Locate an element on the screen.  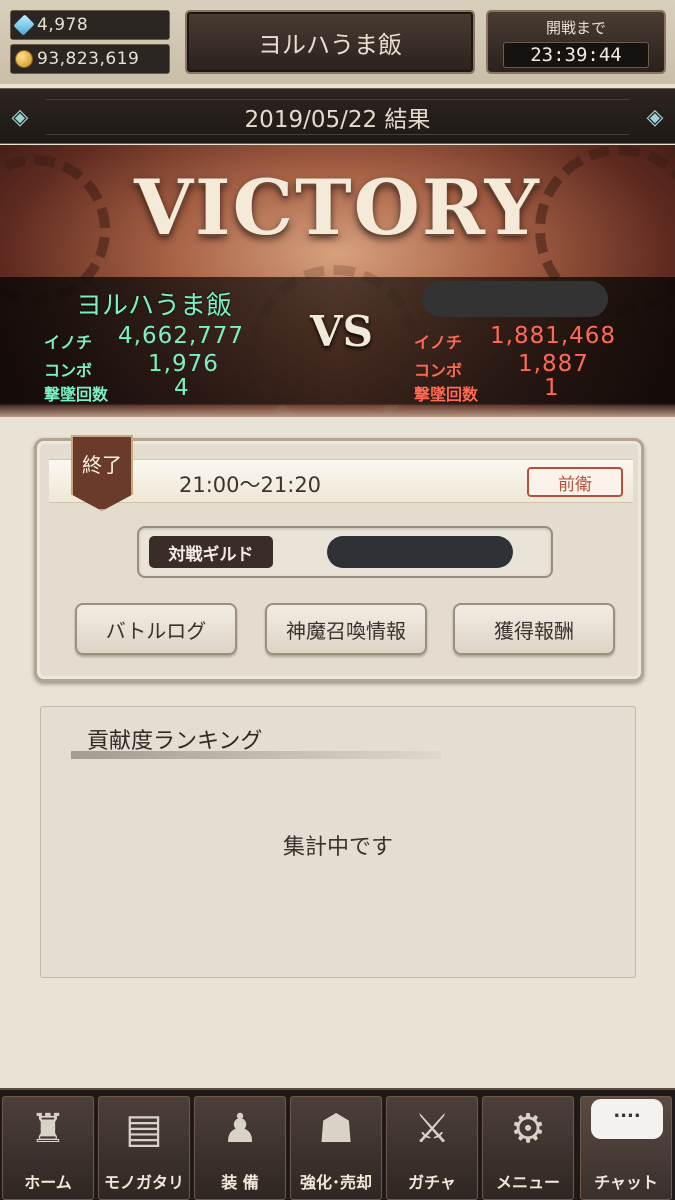
summon-info-label: 神魔召喚情報 is located at coordinates (346, 630).